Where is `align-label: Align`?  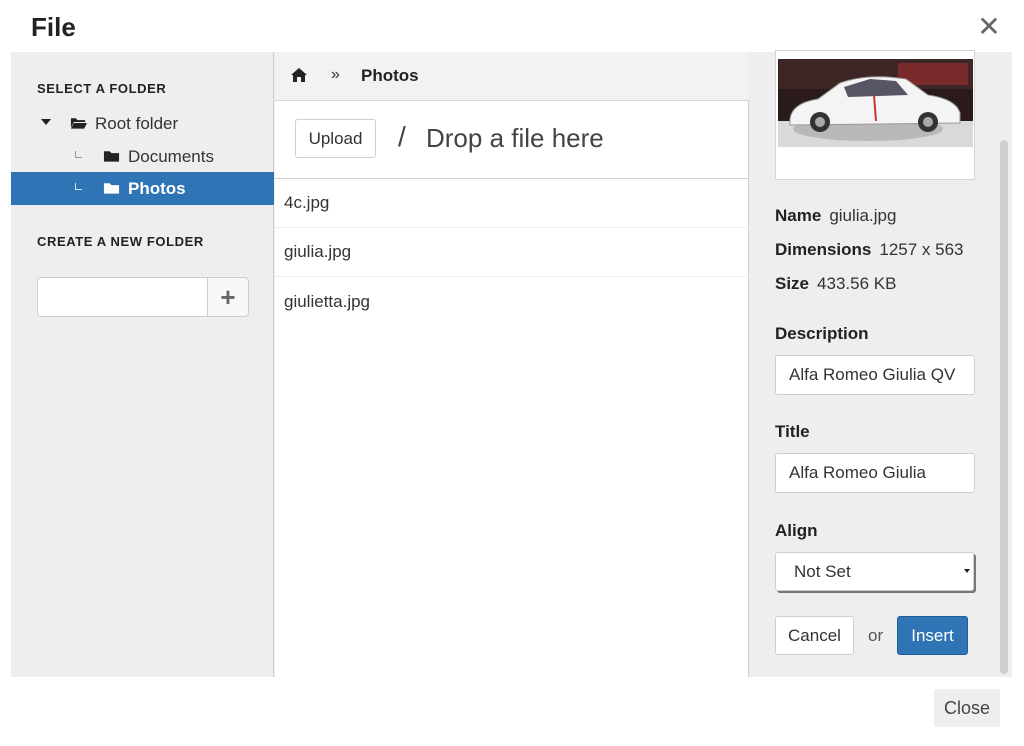
align-label: Align is located at coordinates (796, 530).